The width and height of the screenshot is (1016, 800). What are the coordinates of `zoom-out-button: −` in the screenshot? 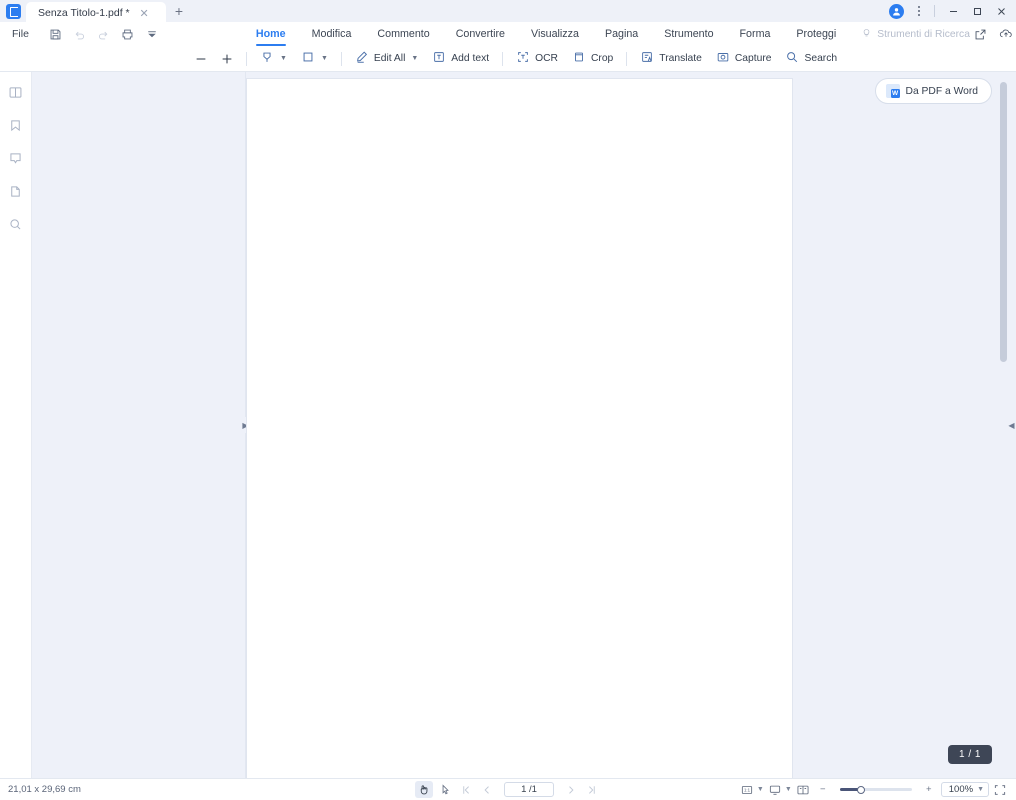 It's located at (823, 789).